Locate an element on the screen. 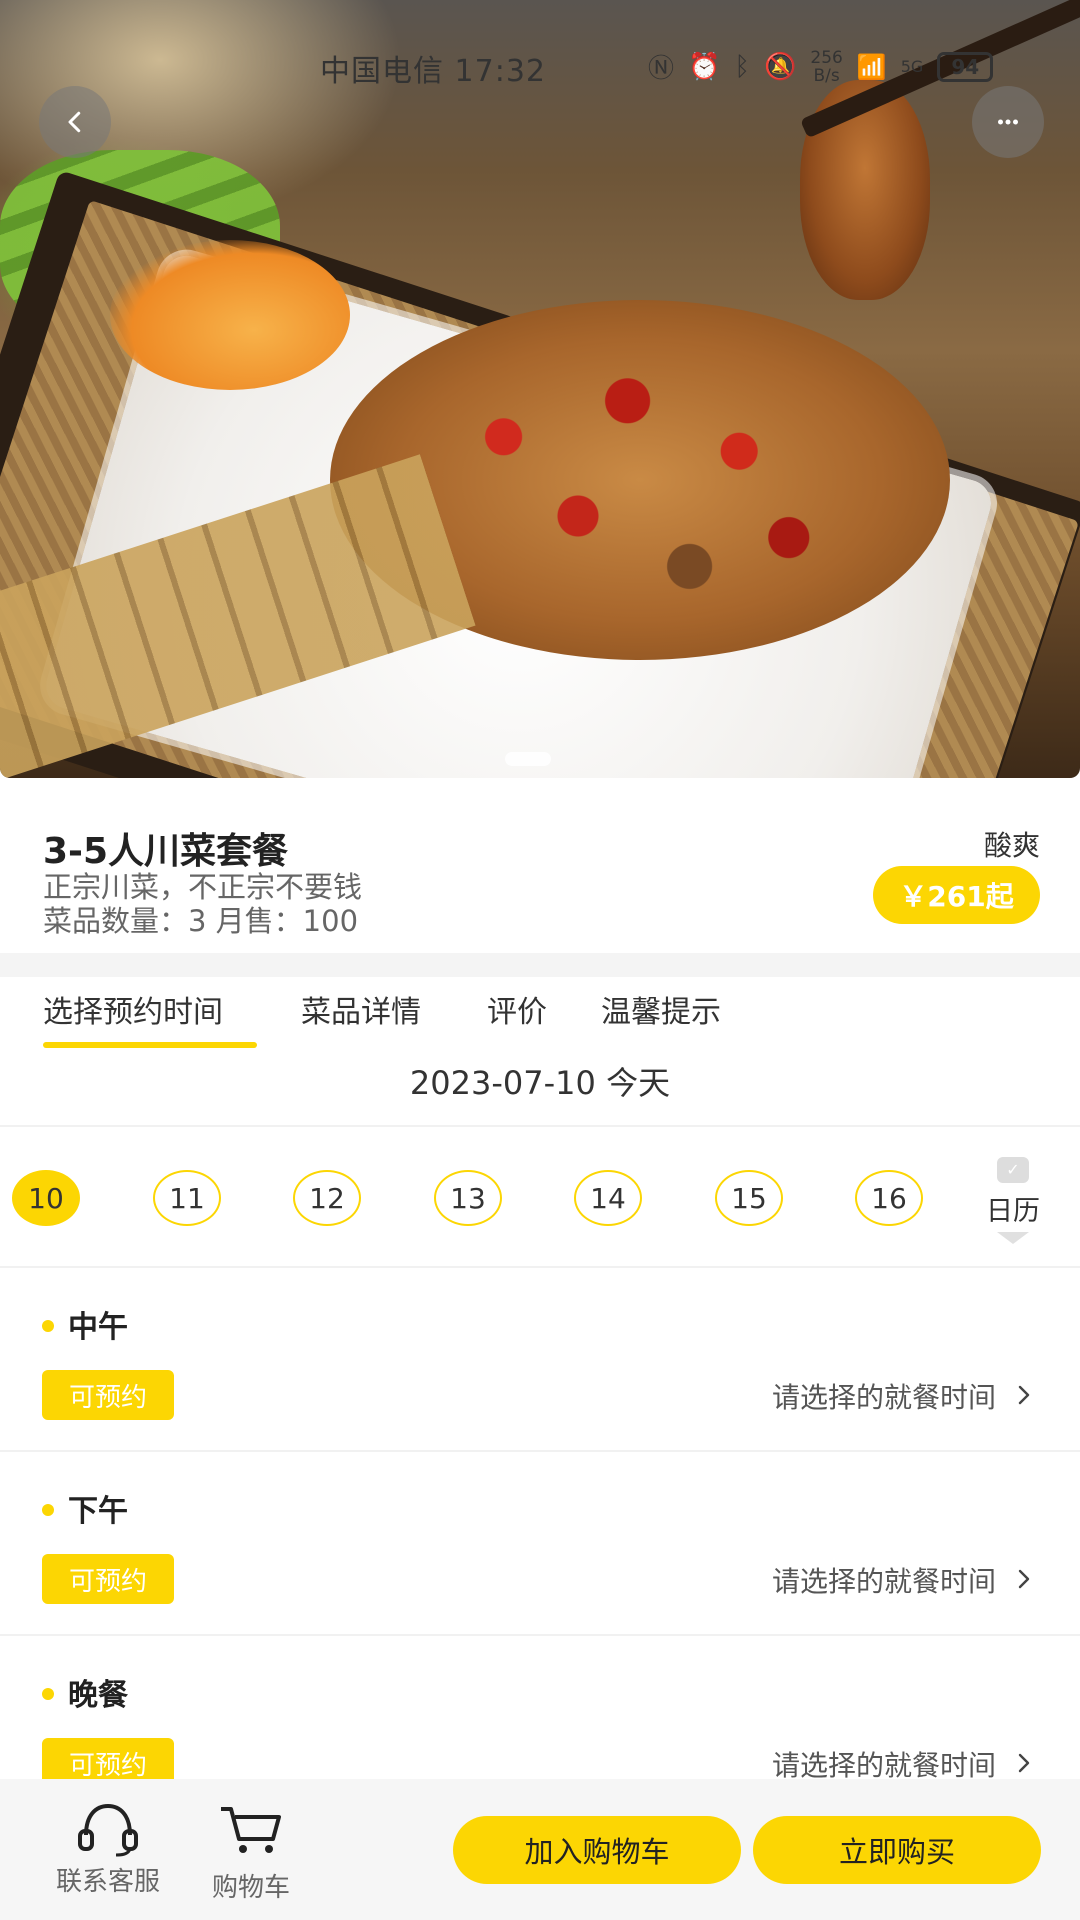 This screenshot has height=1920, width=1080. cart-label: 购物车 is located at coordinates (250, 1888).